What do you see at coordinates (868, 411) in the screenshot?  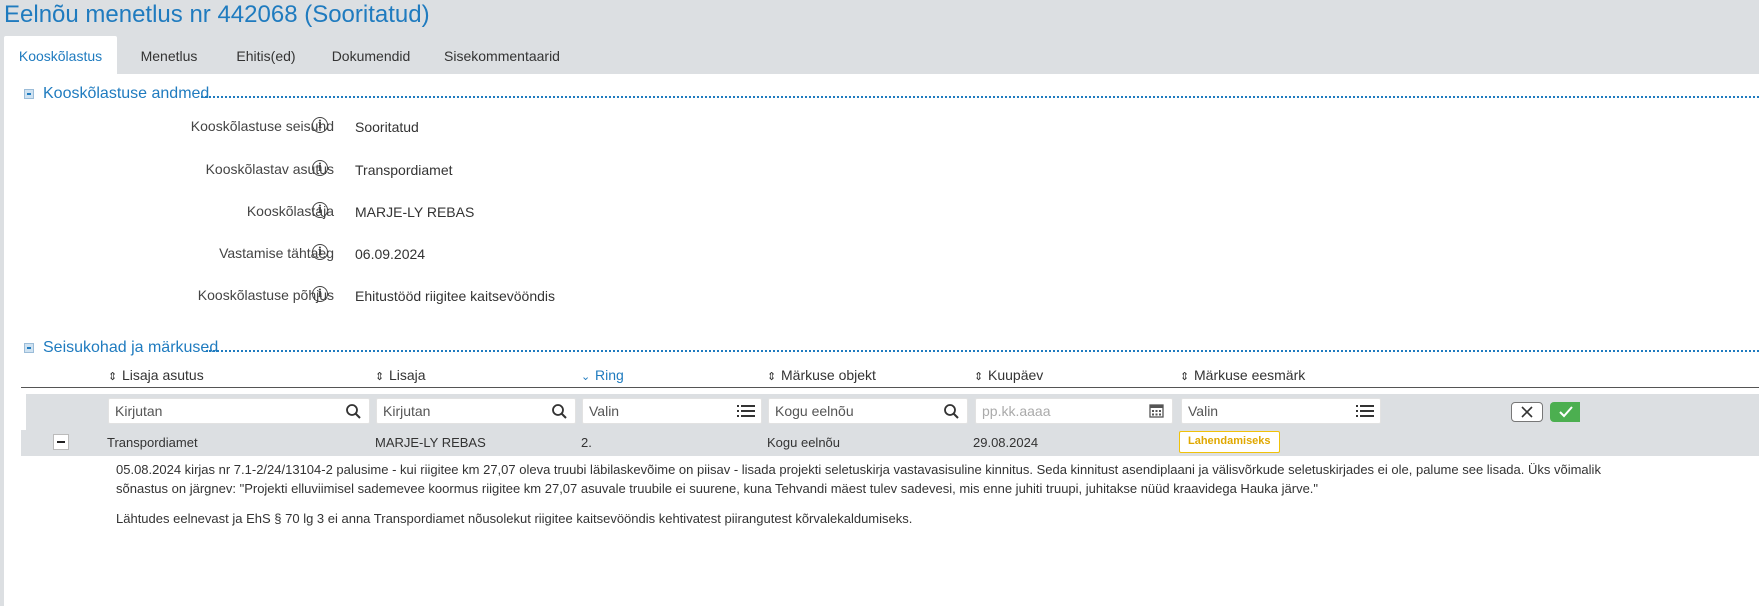 I see `filter-markuse-objekt-input: Kogu eelnõu` at bounding box center [868, 411].